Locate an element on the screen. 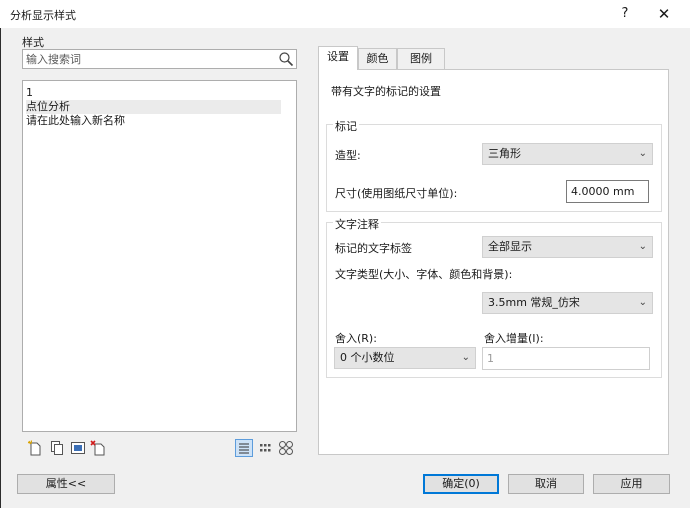 This screenshot has width=690, height=508. help-button: ? is located at coordinates (625, 14).